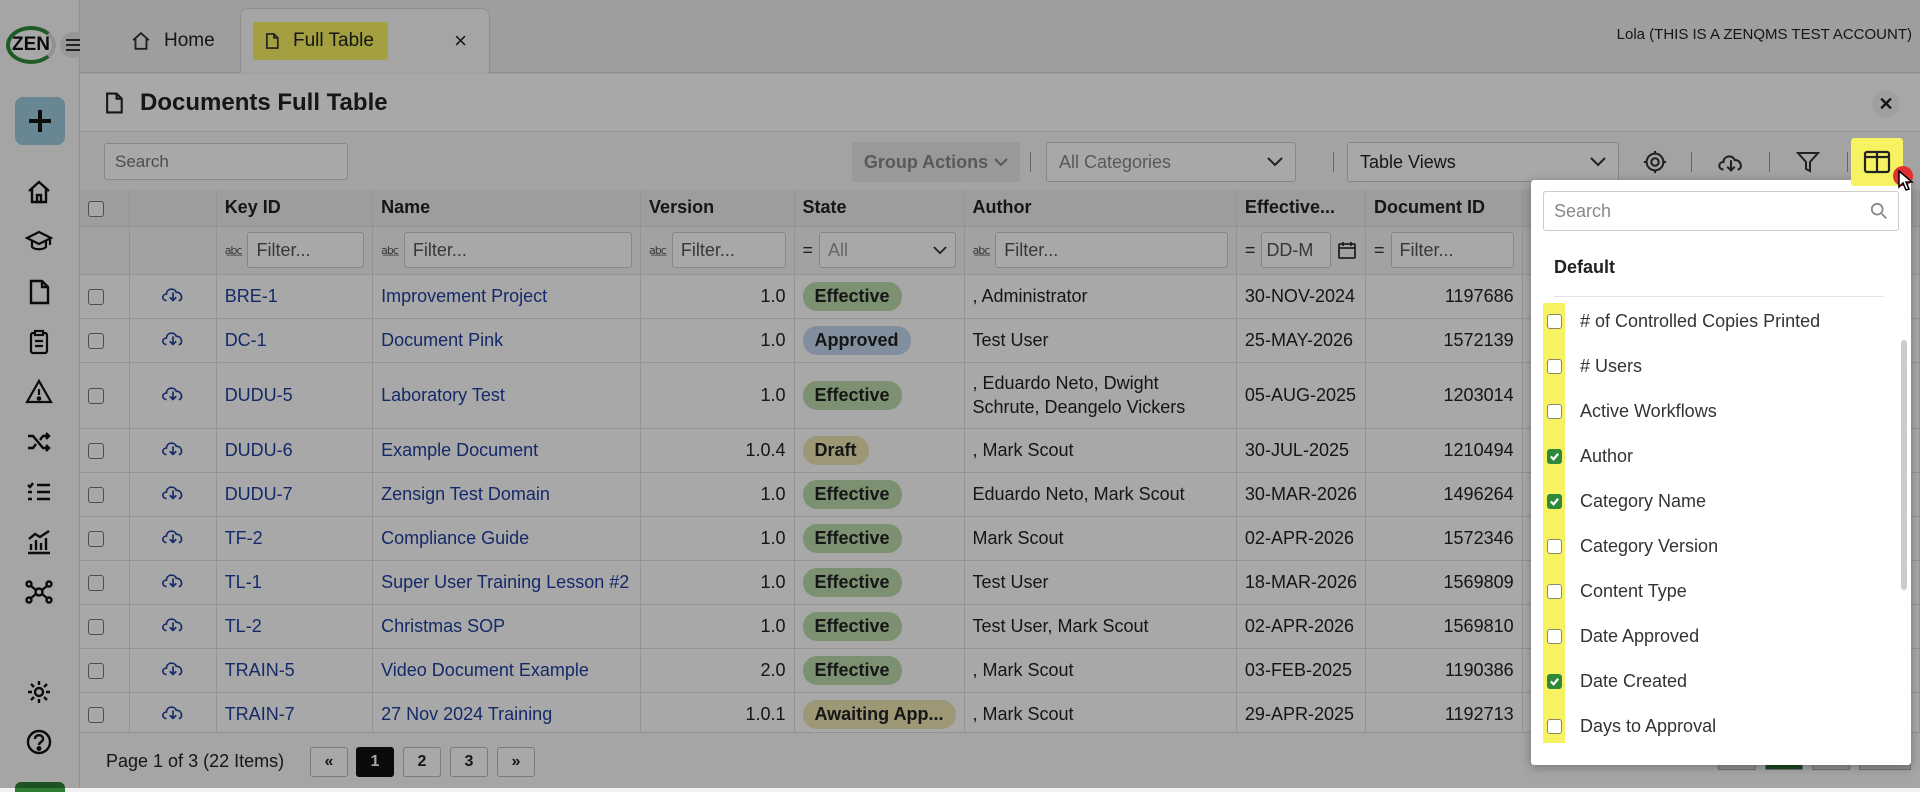 This screenshot has height=792, width=1920. What do you see at coordinates (507, 208) in the screenshot?
I see `column-header-name: Name` at bounding box center [507, 208].